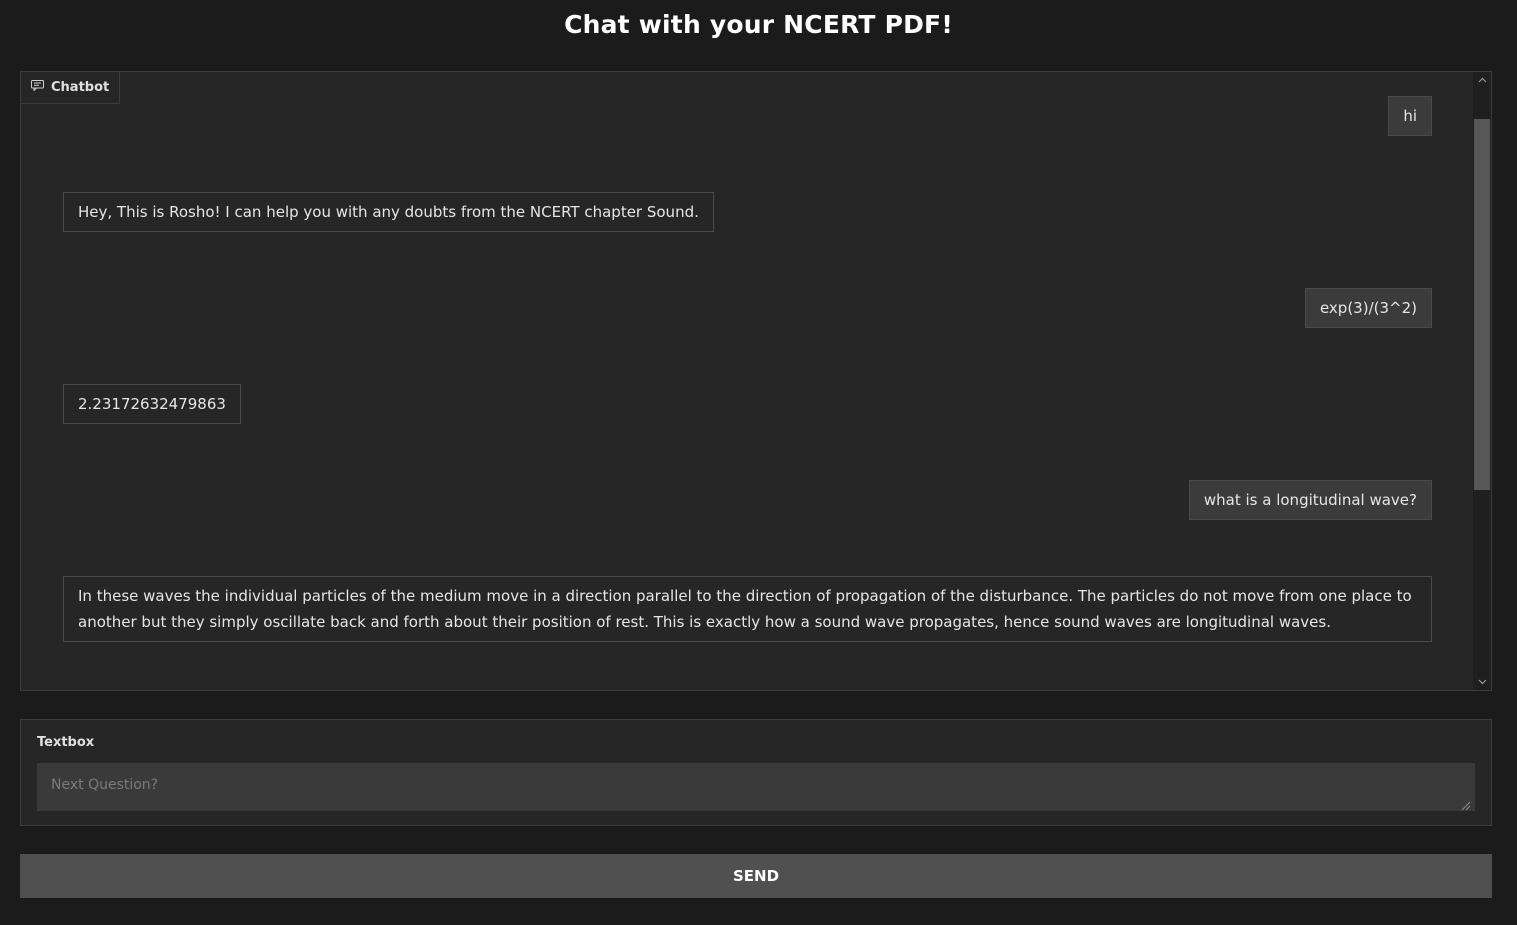 This screenshot has height=925, width=1517. What do you see at coordinates (1482, 304) in the screenshot?
I see `scrollbar-thumb` at bounding box center [1482, 304].